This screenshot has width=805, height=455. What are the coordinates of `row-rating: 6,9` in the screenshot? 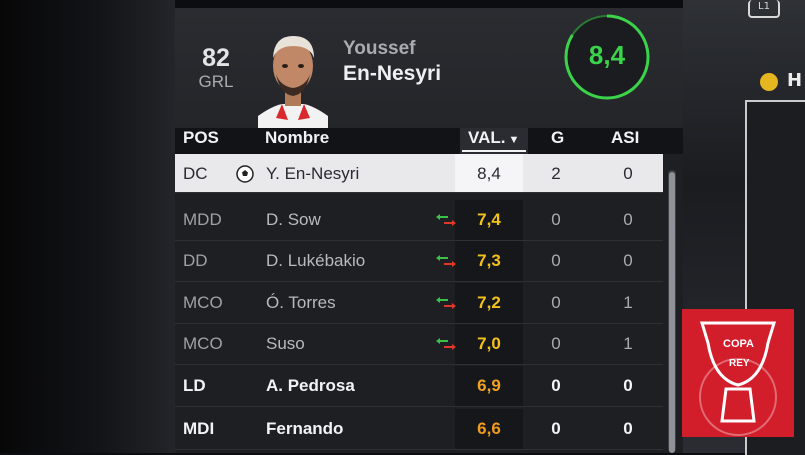 It's located at (489, 385).